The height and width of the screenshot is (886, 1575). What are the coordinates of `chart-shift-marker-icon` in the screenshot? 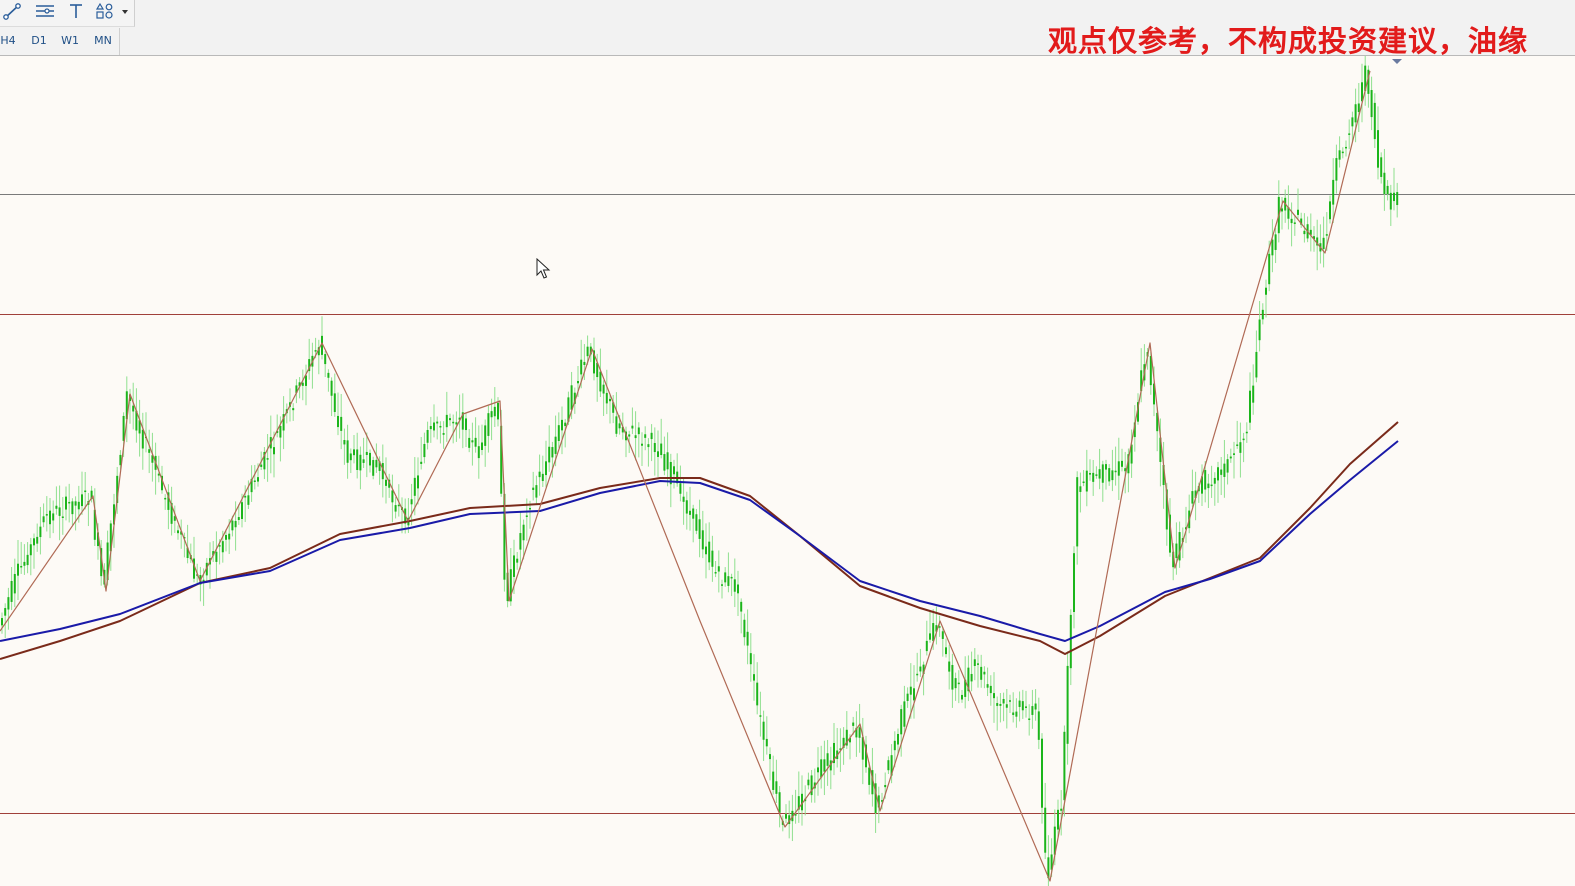 It's located at (1397, 61).